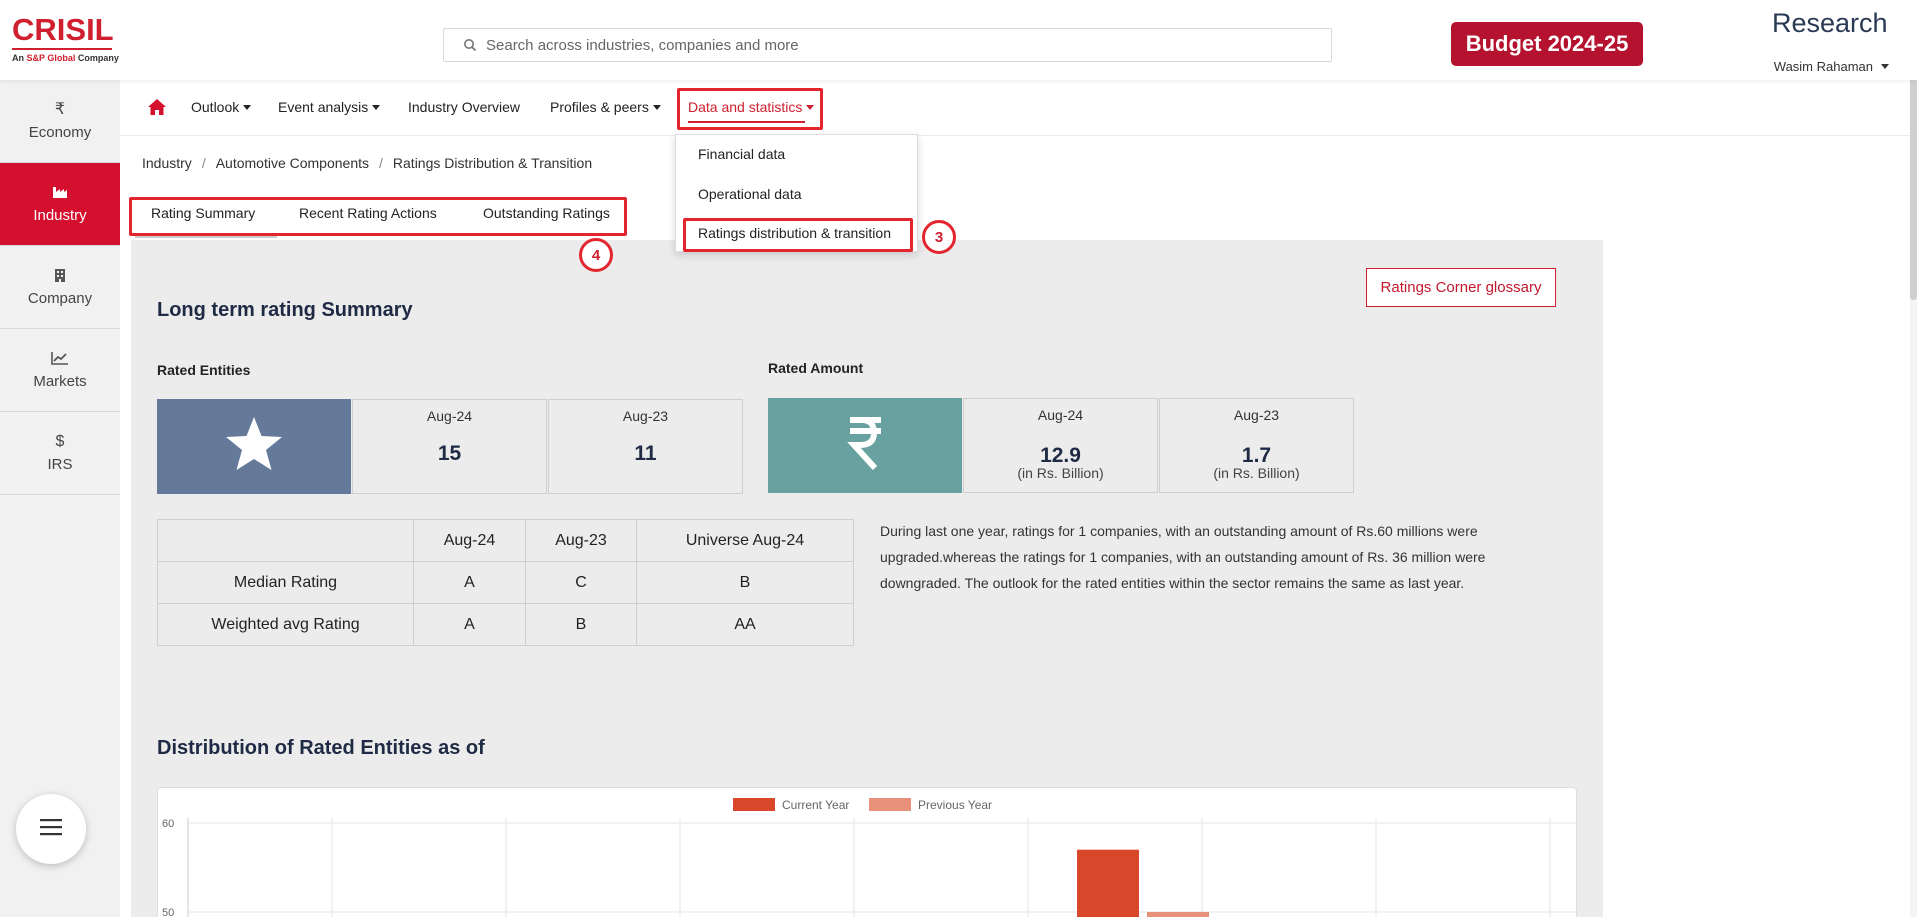 The height and width of the screenshot is (917, 1917). What do you see at coordinates (815, 805) in the screenshot?
I see `legend-label: Current Year` at bounding box center [815, 805].